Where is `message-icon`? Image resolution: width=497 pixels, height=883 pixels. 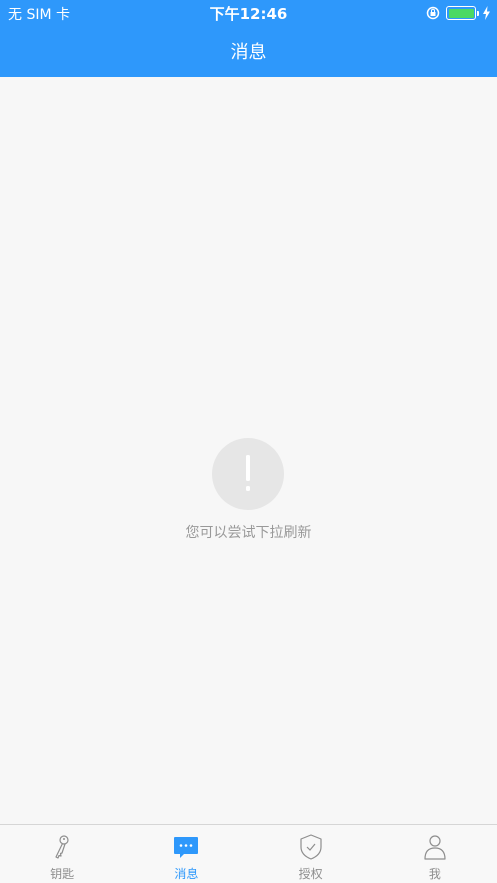
message-icon is located at coordinates (186, 847).